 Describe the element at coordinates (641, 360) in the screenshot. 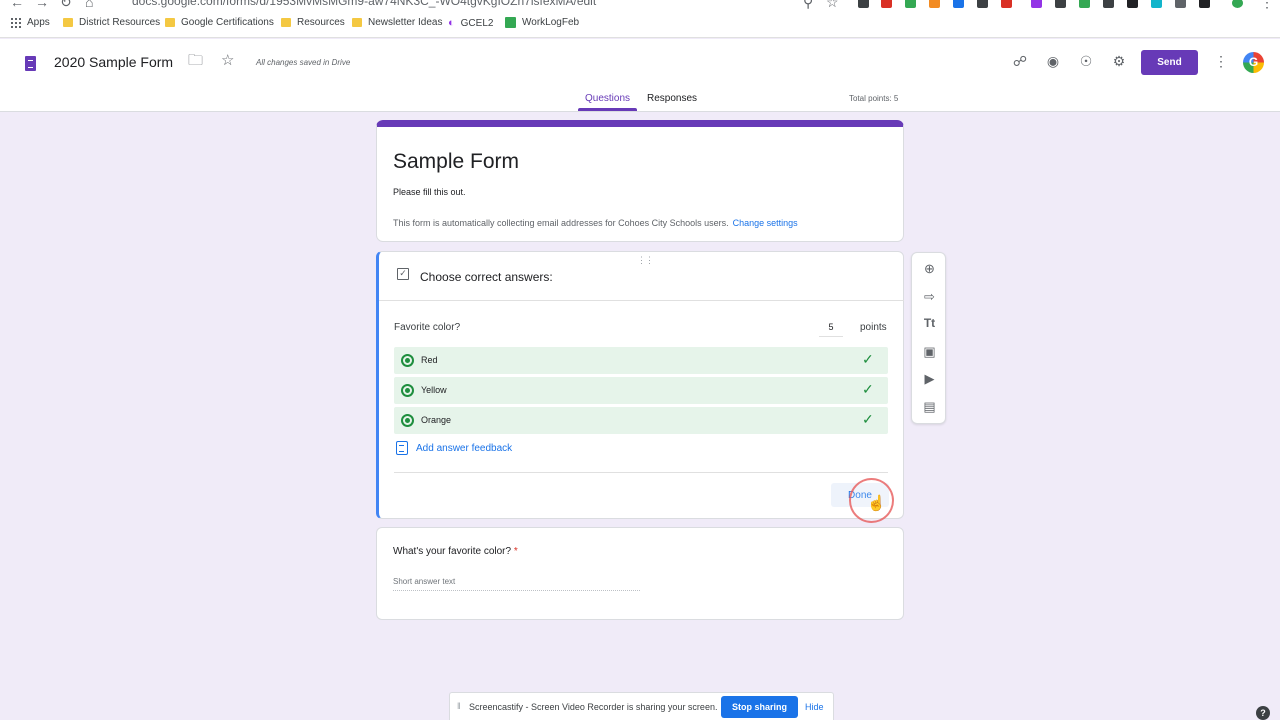

I see `answer-option-red: Red ✓` at that location.